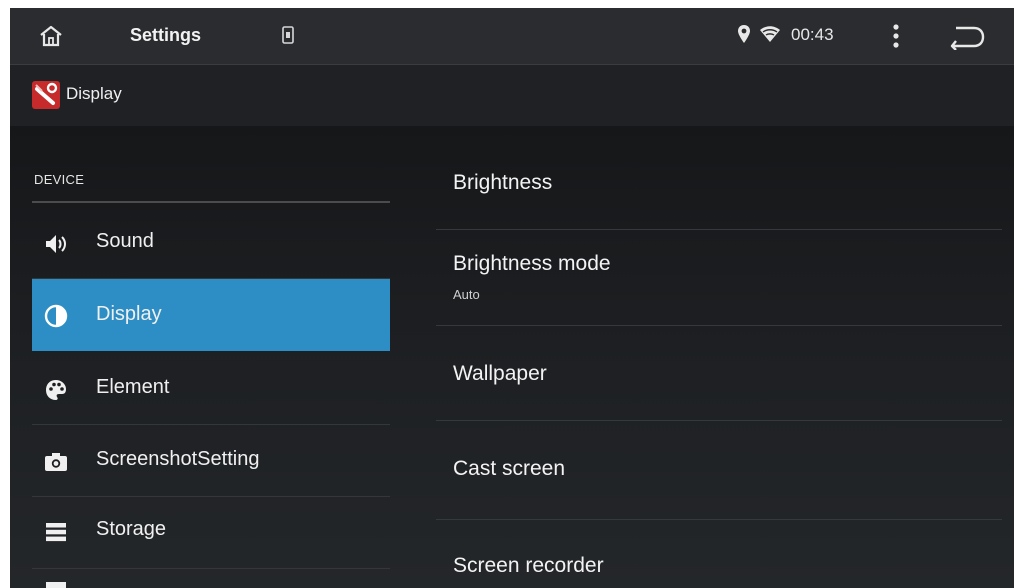  I want to click on pref-wallpaper: Wallpaper, so click(719, 373).